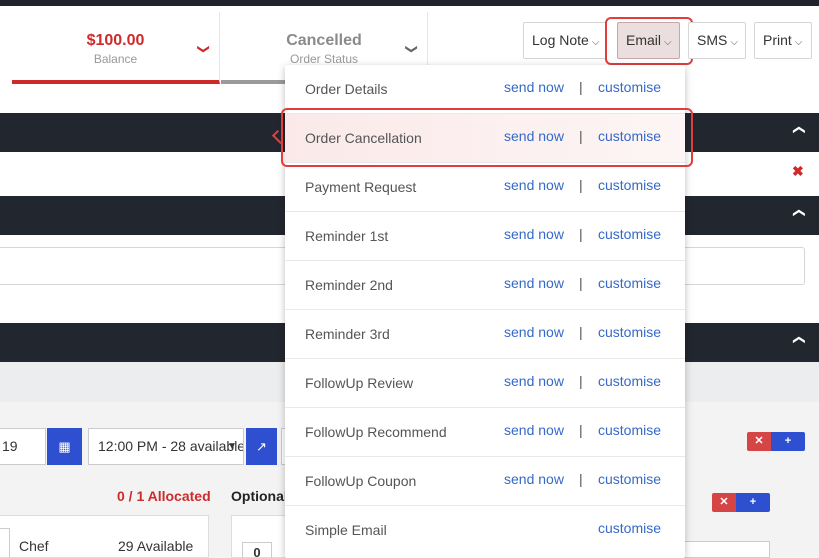 The width and height of the screenshot is (819, 558). What do you see at coordinates (347, 334) in the screenshot?
I see `menu-item-label: Reminder 3rd` at bounding box center [347, 334].